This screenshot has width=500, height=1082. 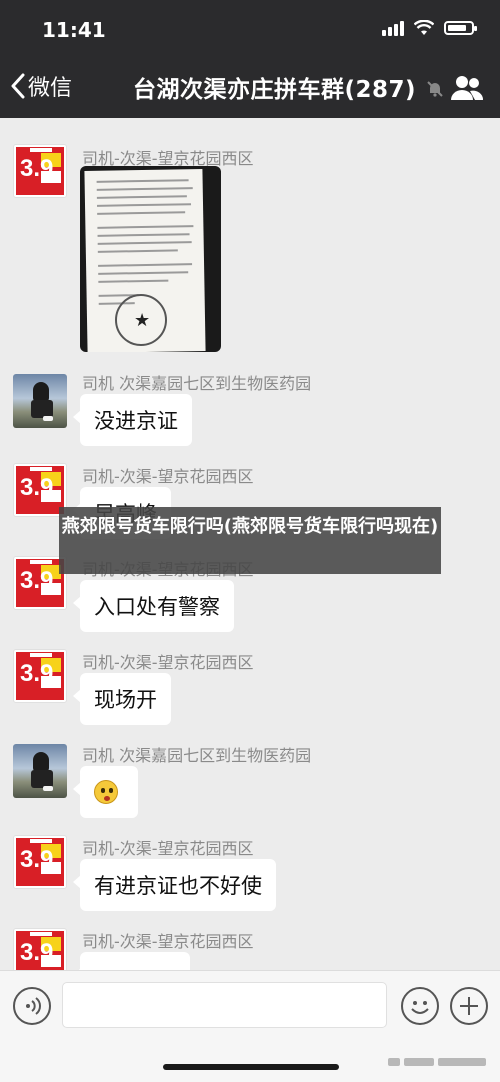 I want to click on plus-icon, so click(x=469, y=1006).